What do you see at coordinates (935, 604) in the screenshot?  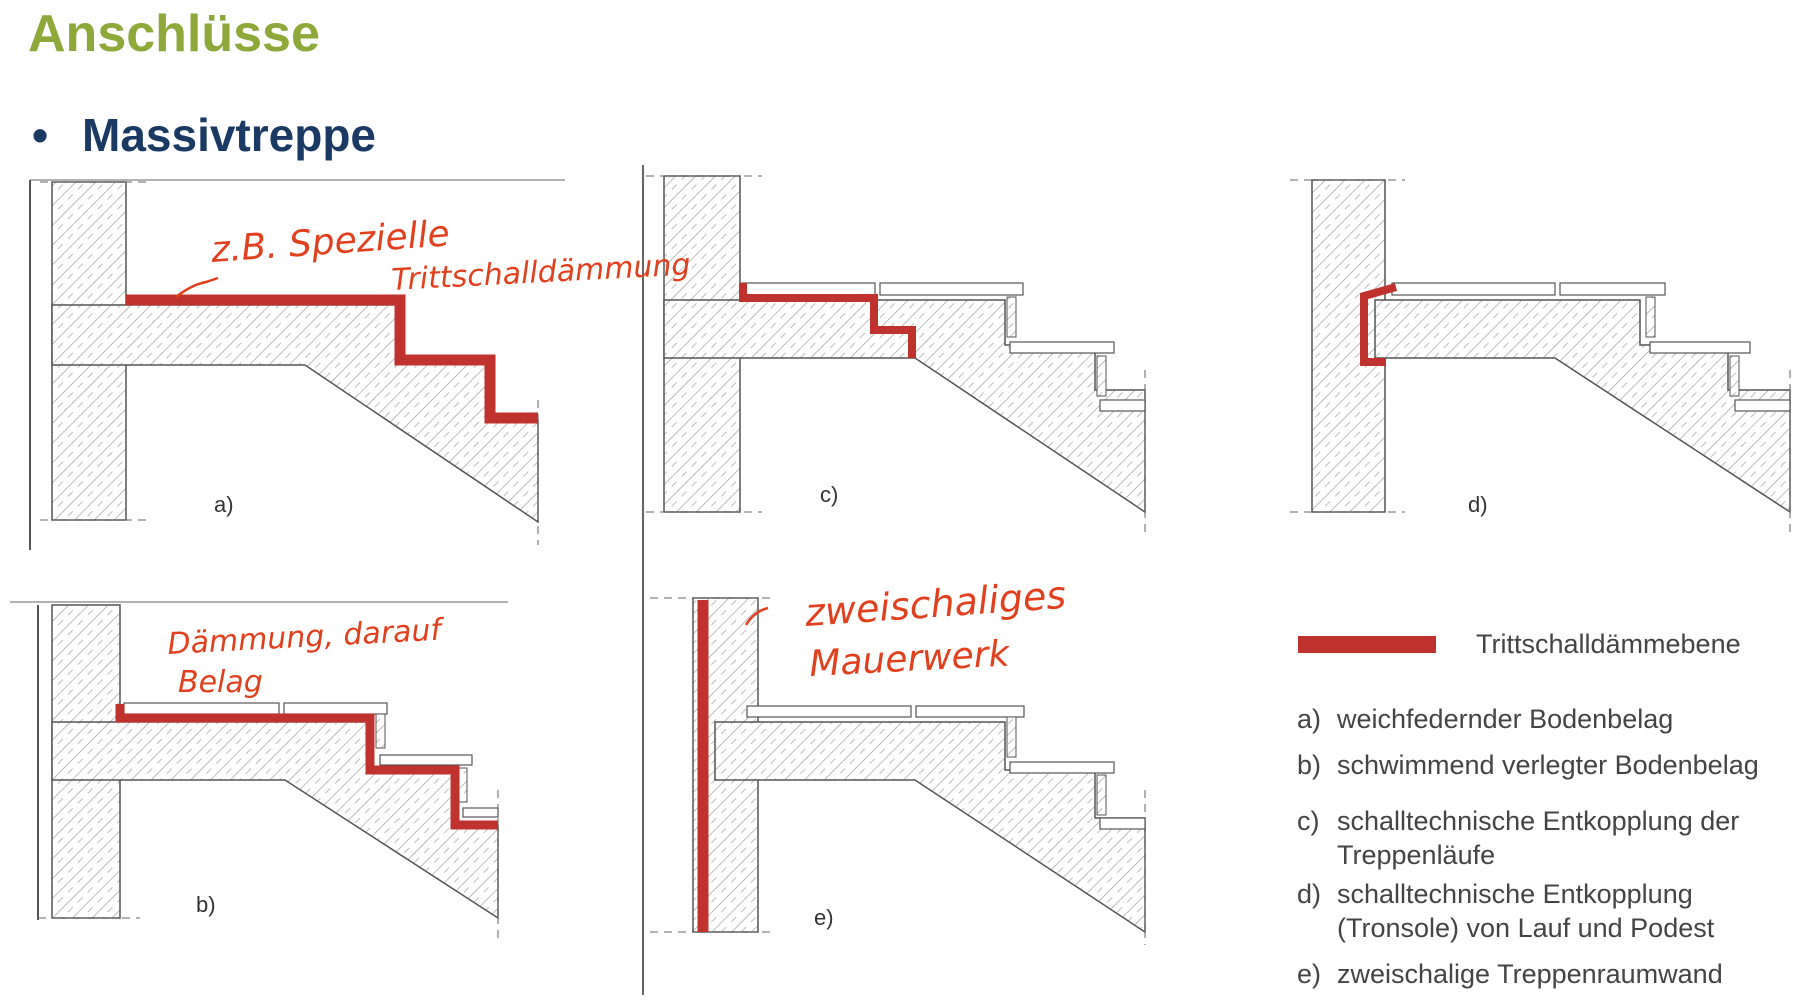 I see `annotation-e-line1: zweischaliges` at bounding box center [935, 604].